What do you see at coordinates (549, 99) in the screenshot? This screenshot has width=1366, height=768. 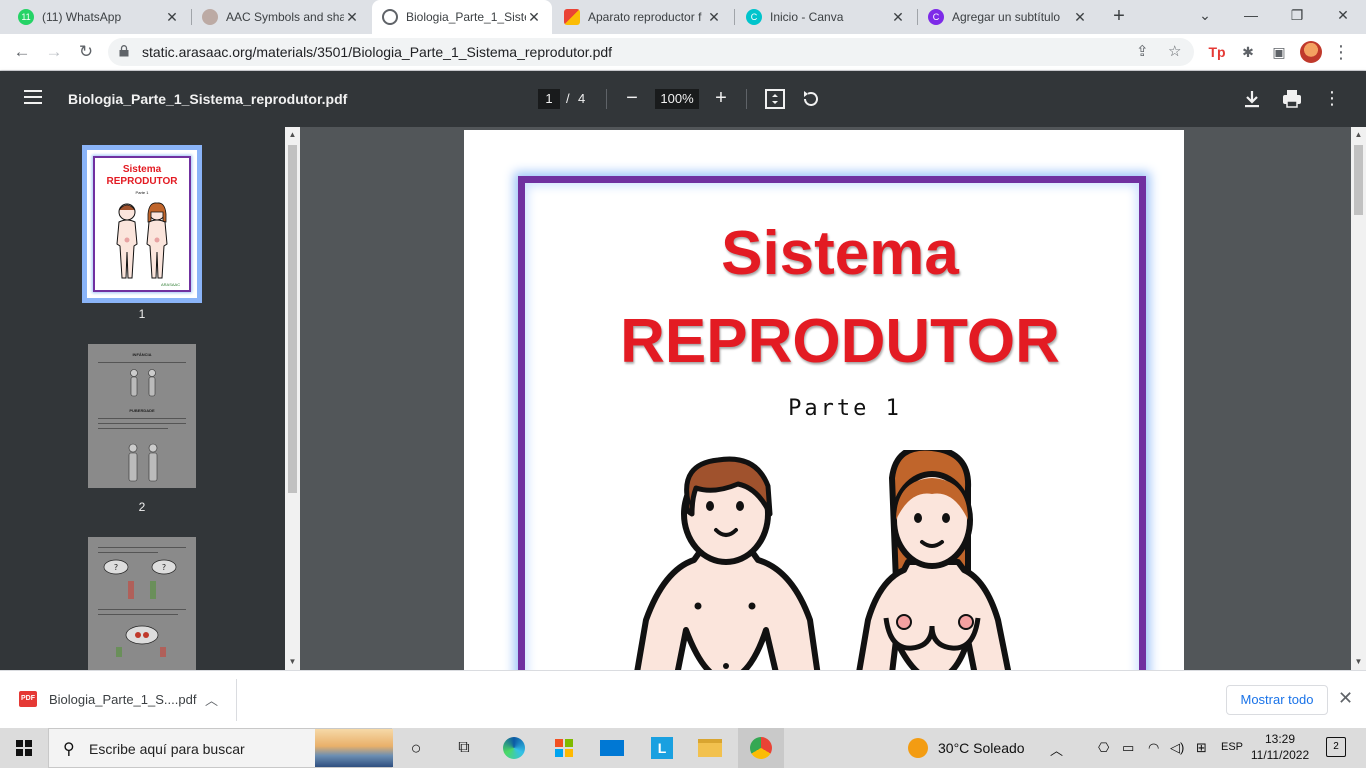 I see `page-number-input: 1` at bounding box center [549, 99].